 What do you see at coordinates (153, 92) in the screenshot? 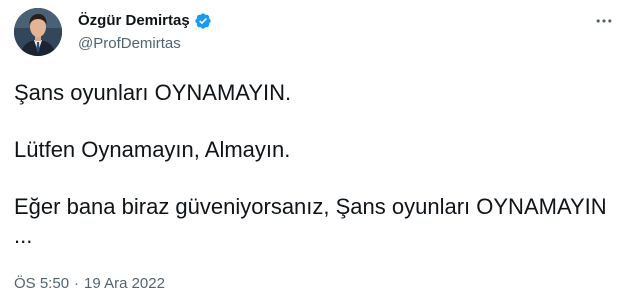
I see `tweet-paragraph: Şans oyunları OYNAMAYIN.` at bounding box center [153, 92].